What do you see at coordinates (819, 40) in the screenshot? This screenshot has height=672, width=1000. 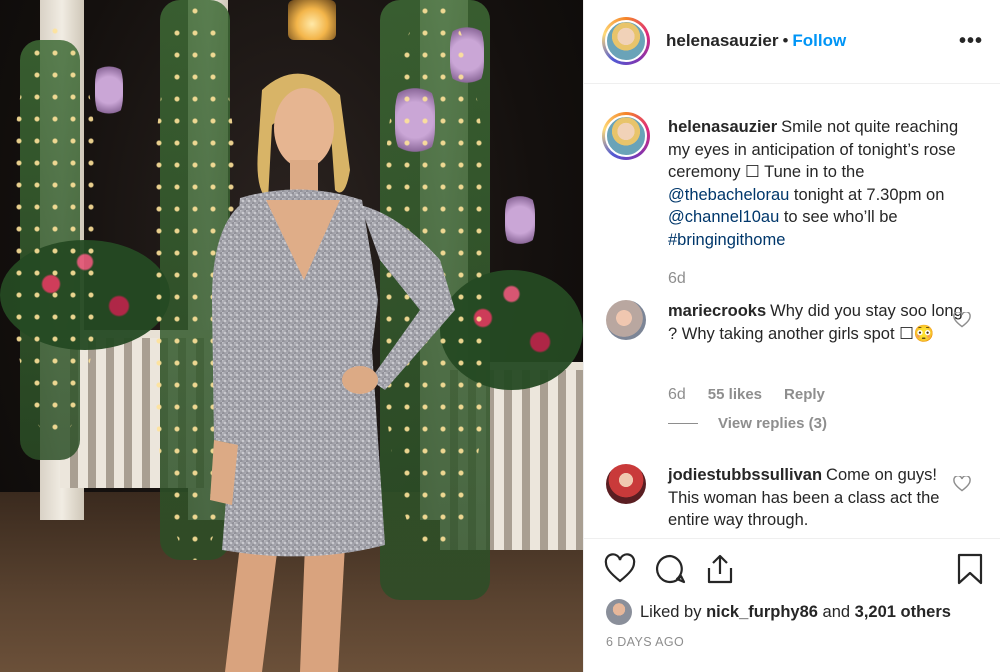 I see `follow-button: Follow` at bounding box center [819, 40].